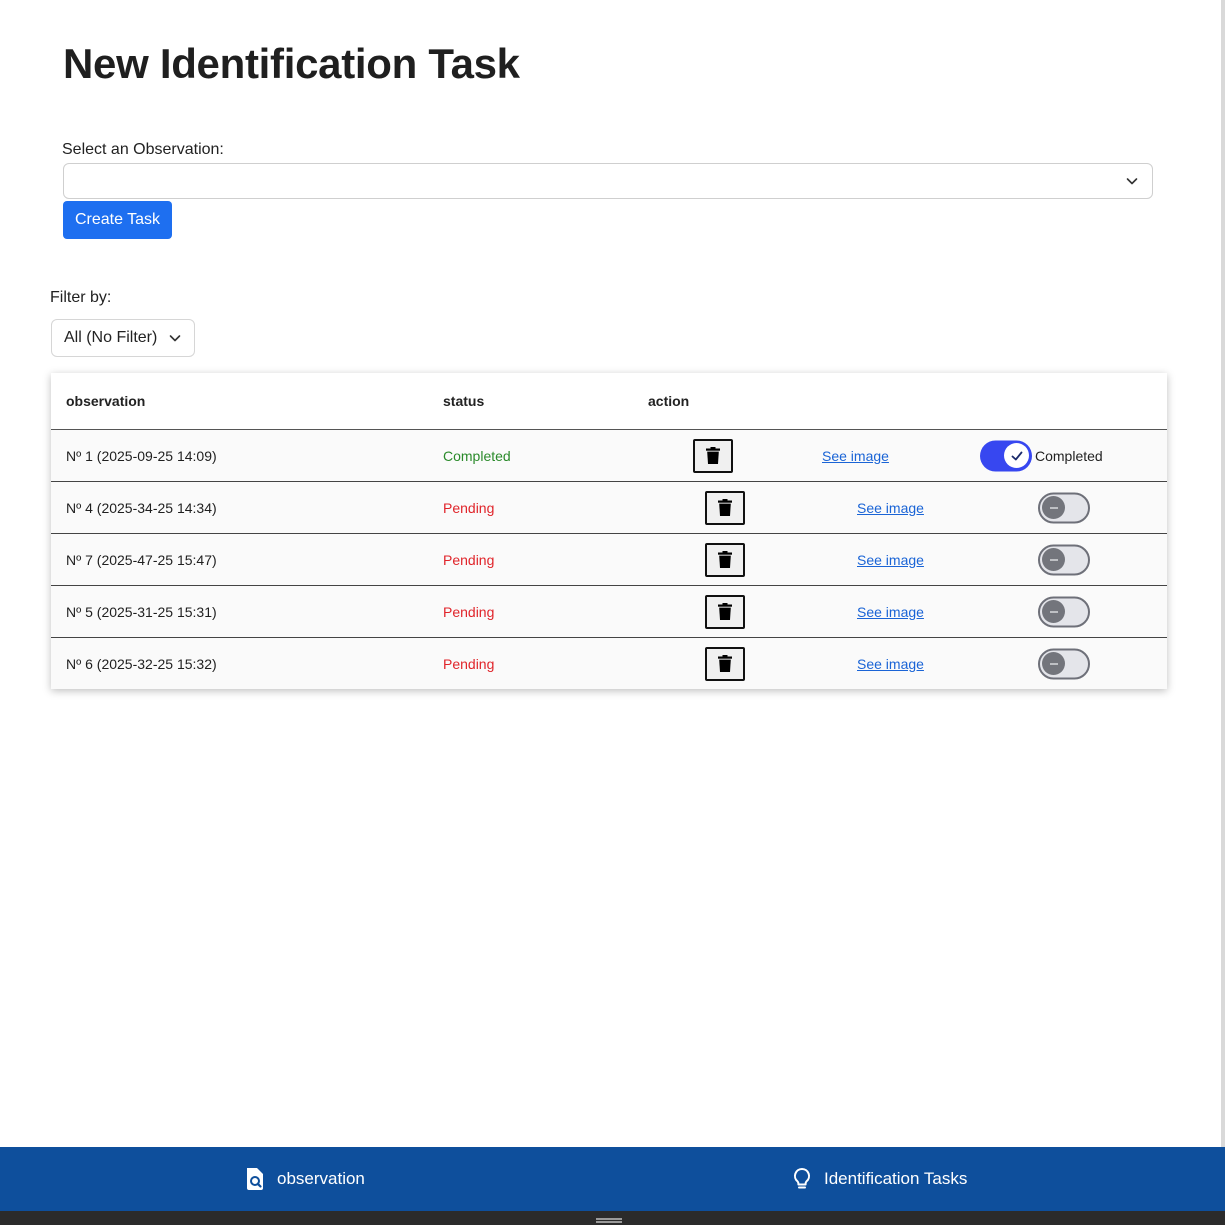  Describe the element at coordinates (291, 63) in the screenshot. I see `page-title: New Identification Task` at that location.